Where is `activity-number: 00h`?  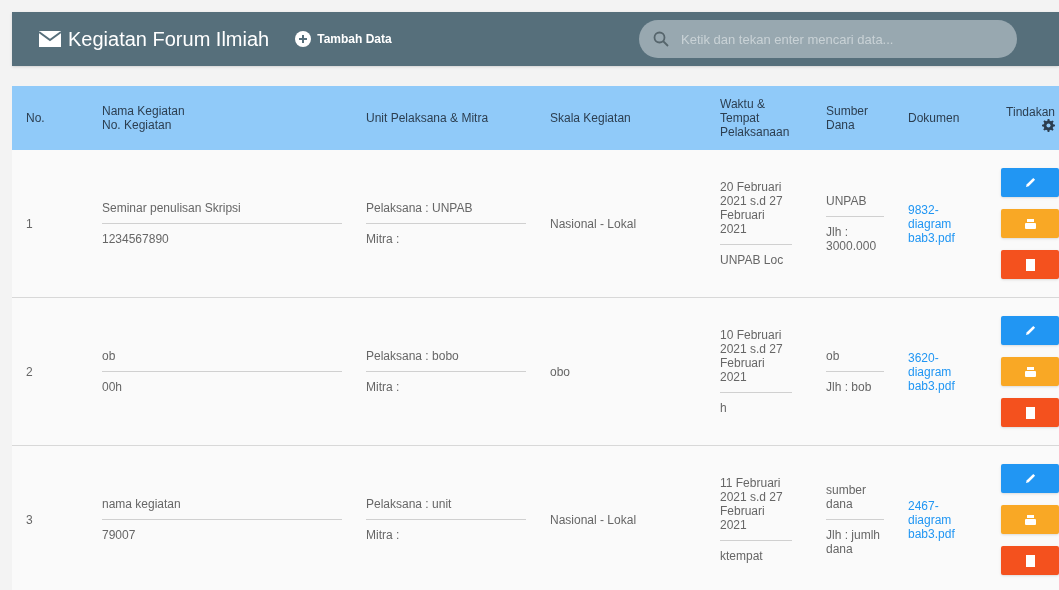 activity-number: 00h is located at coordinates (113, 387).